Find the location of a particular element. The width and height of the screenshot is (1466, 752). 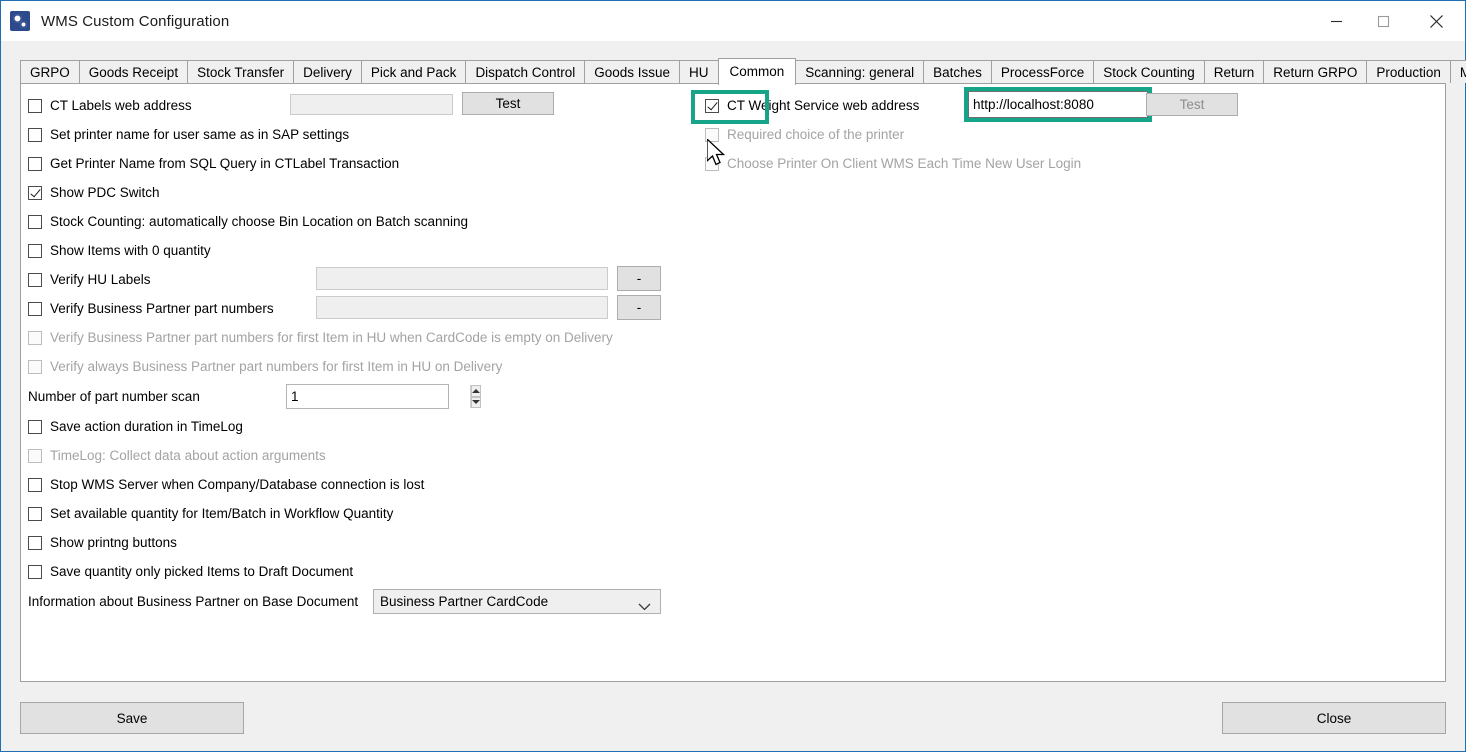

checkbox-verify-bp-part-numbers is located at coordinates (35, 308).